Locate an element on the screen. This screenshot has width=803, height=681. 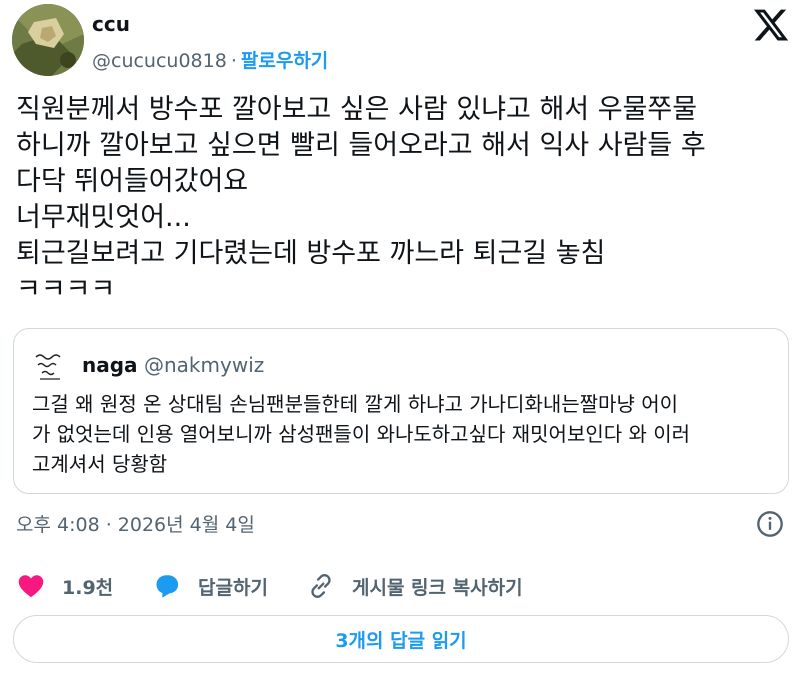
info-icon is located at coordinates (770, 524).